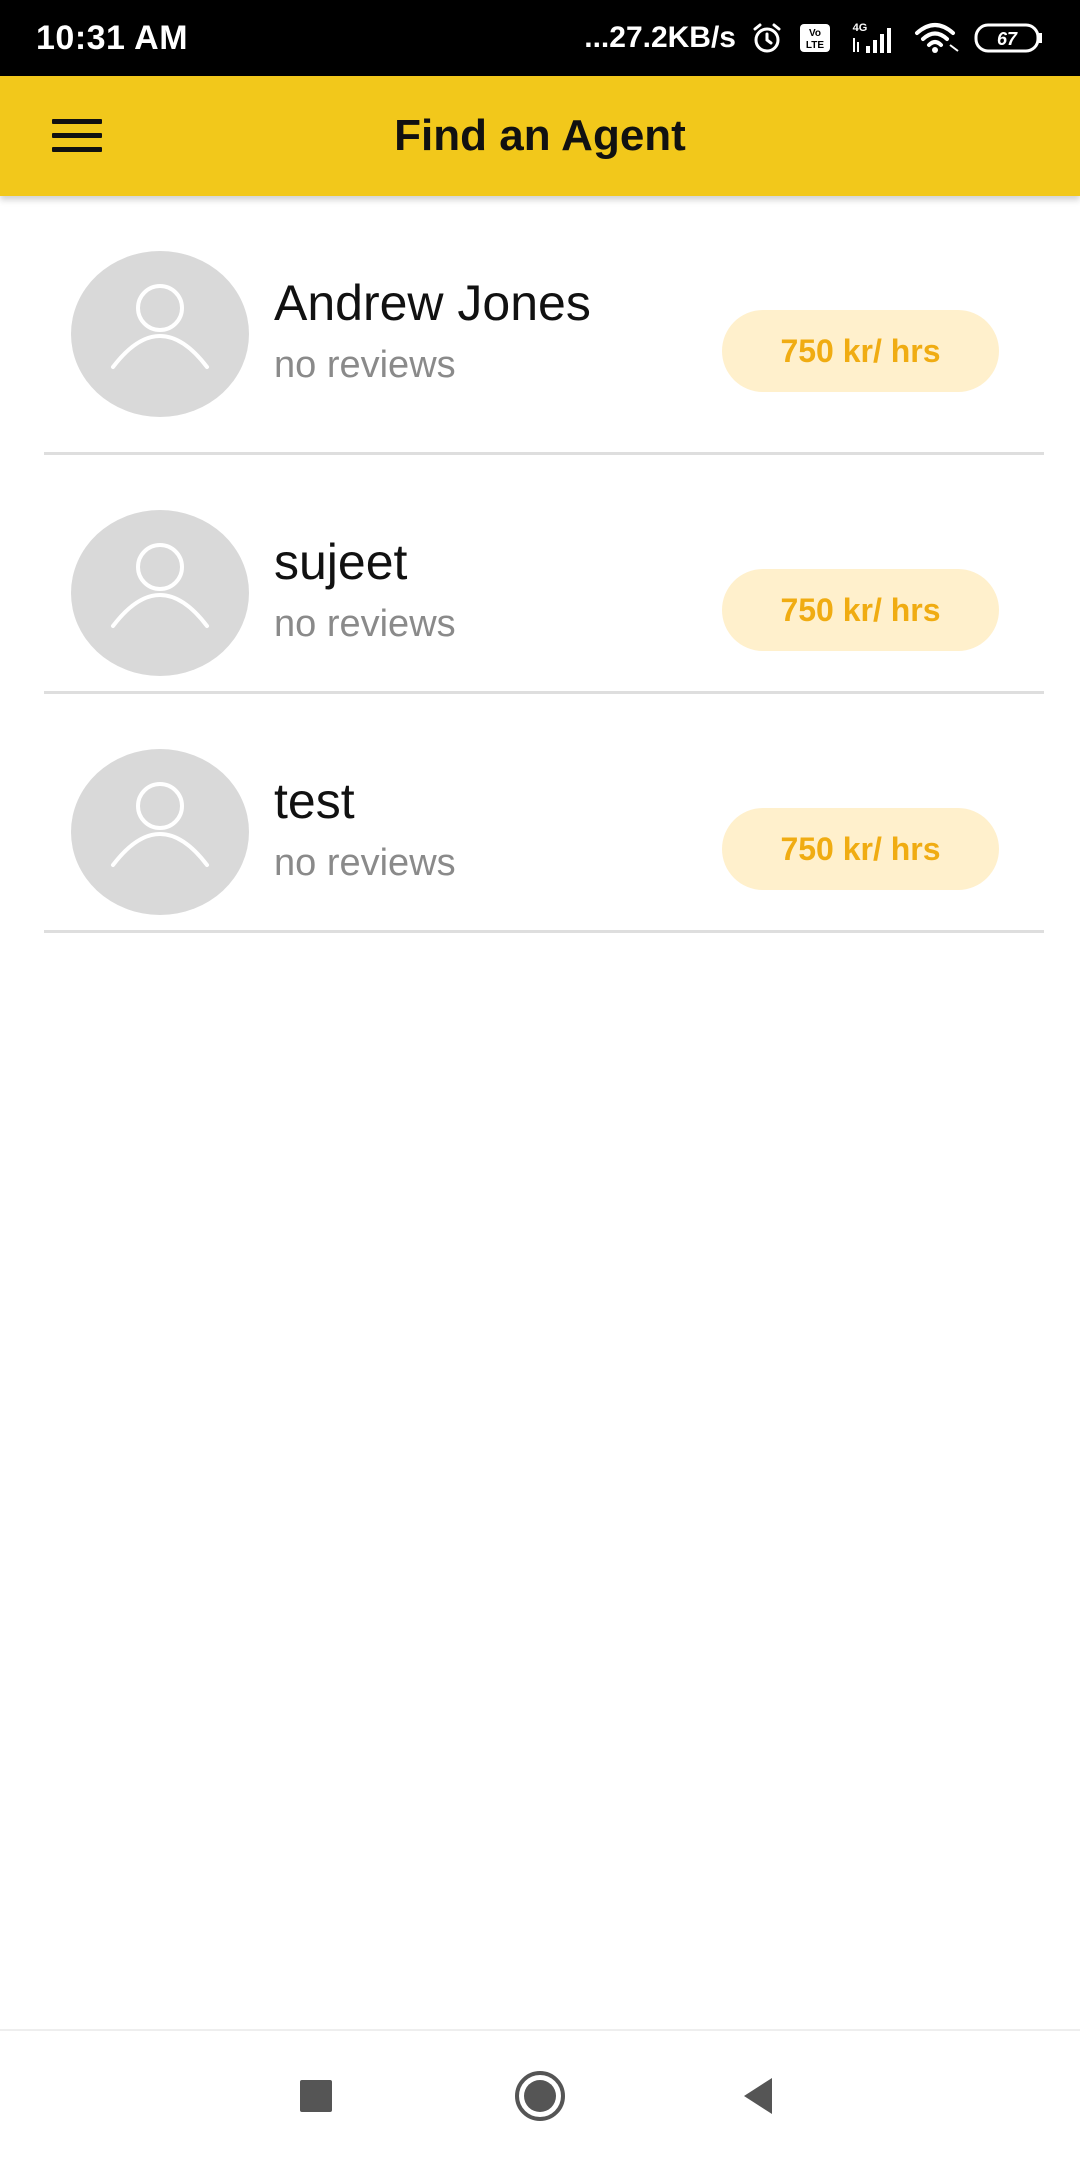 Image resolution: width=1080 pixels, height=2160 pixels. I want to click on network-speed: ...27.2KB/s, so click(660, 37).